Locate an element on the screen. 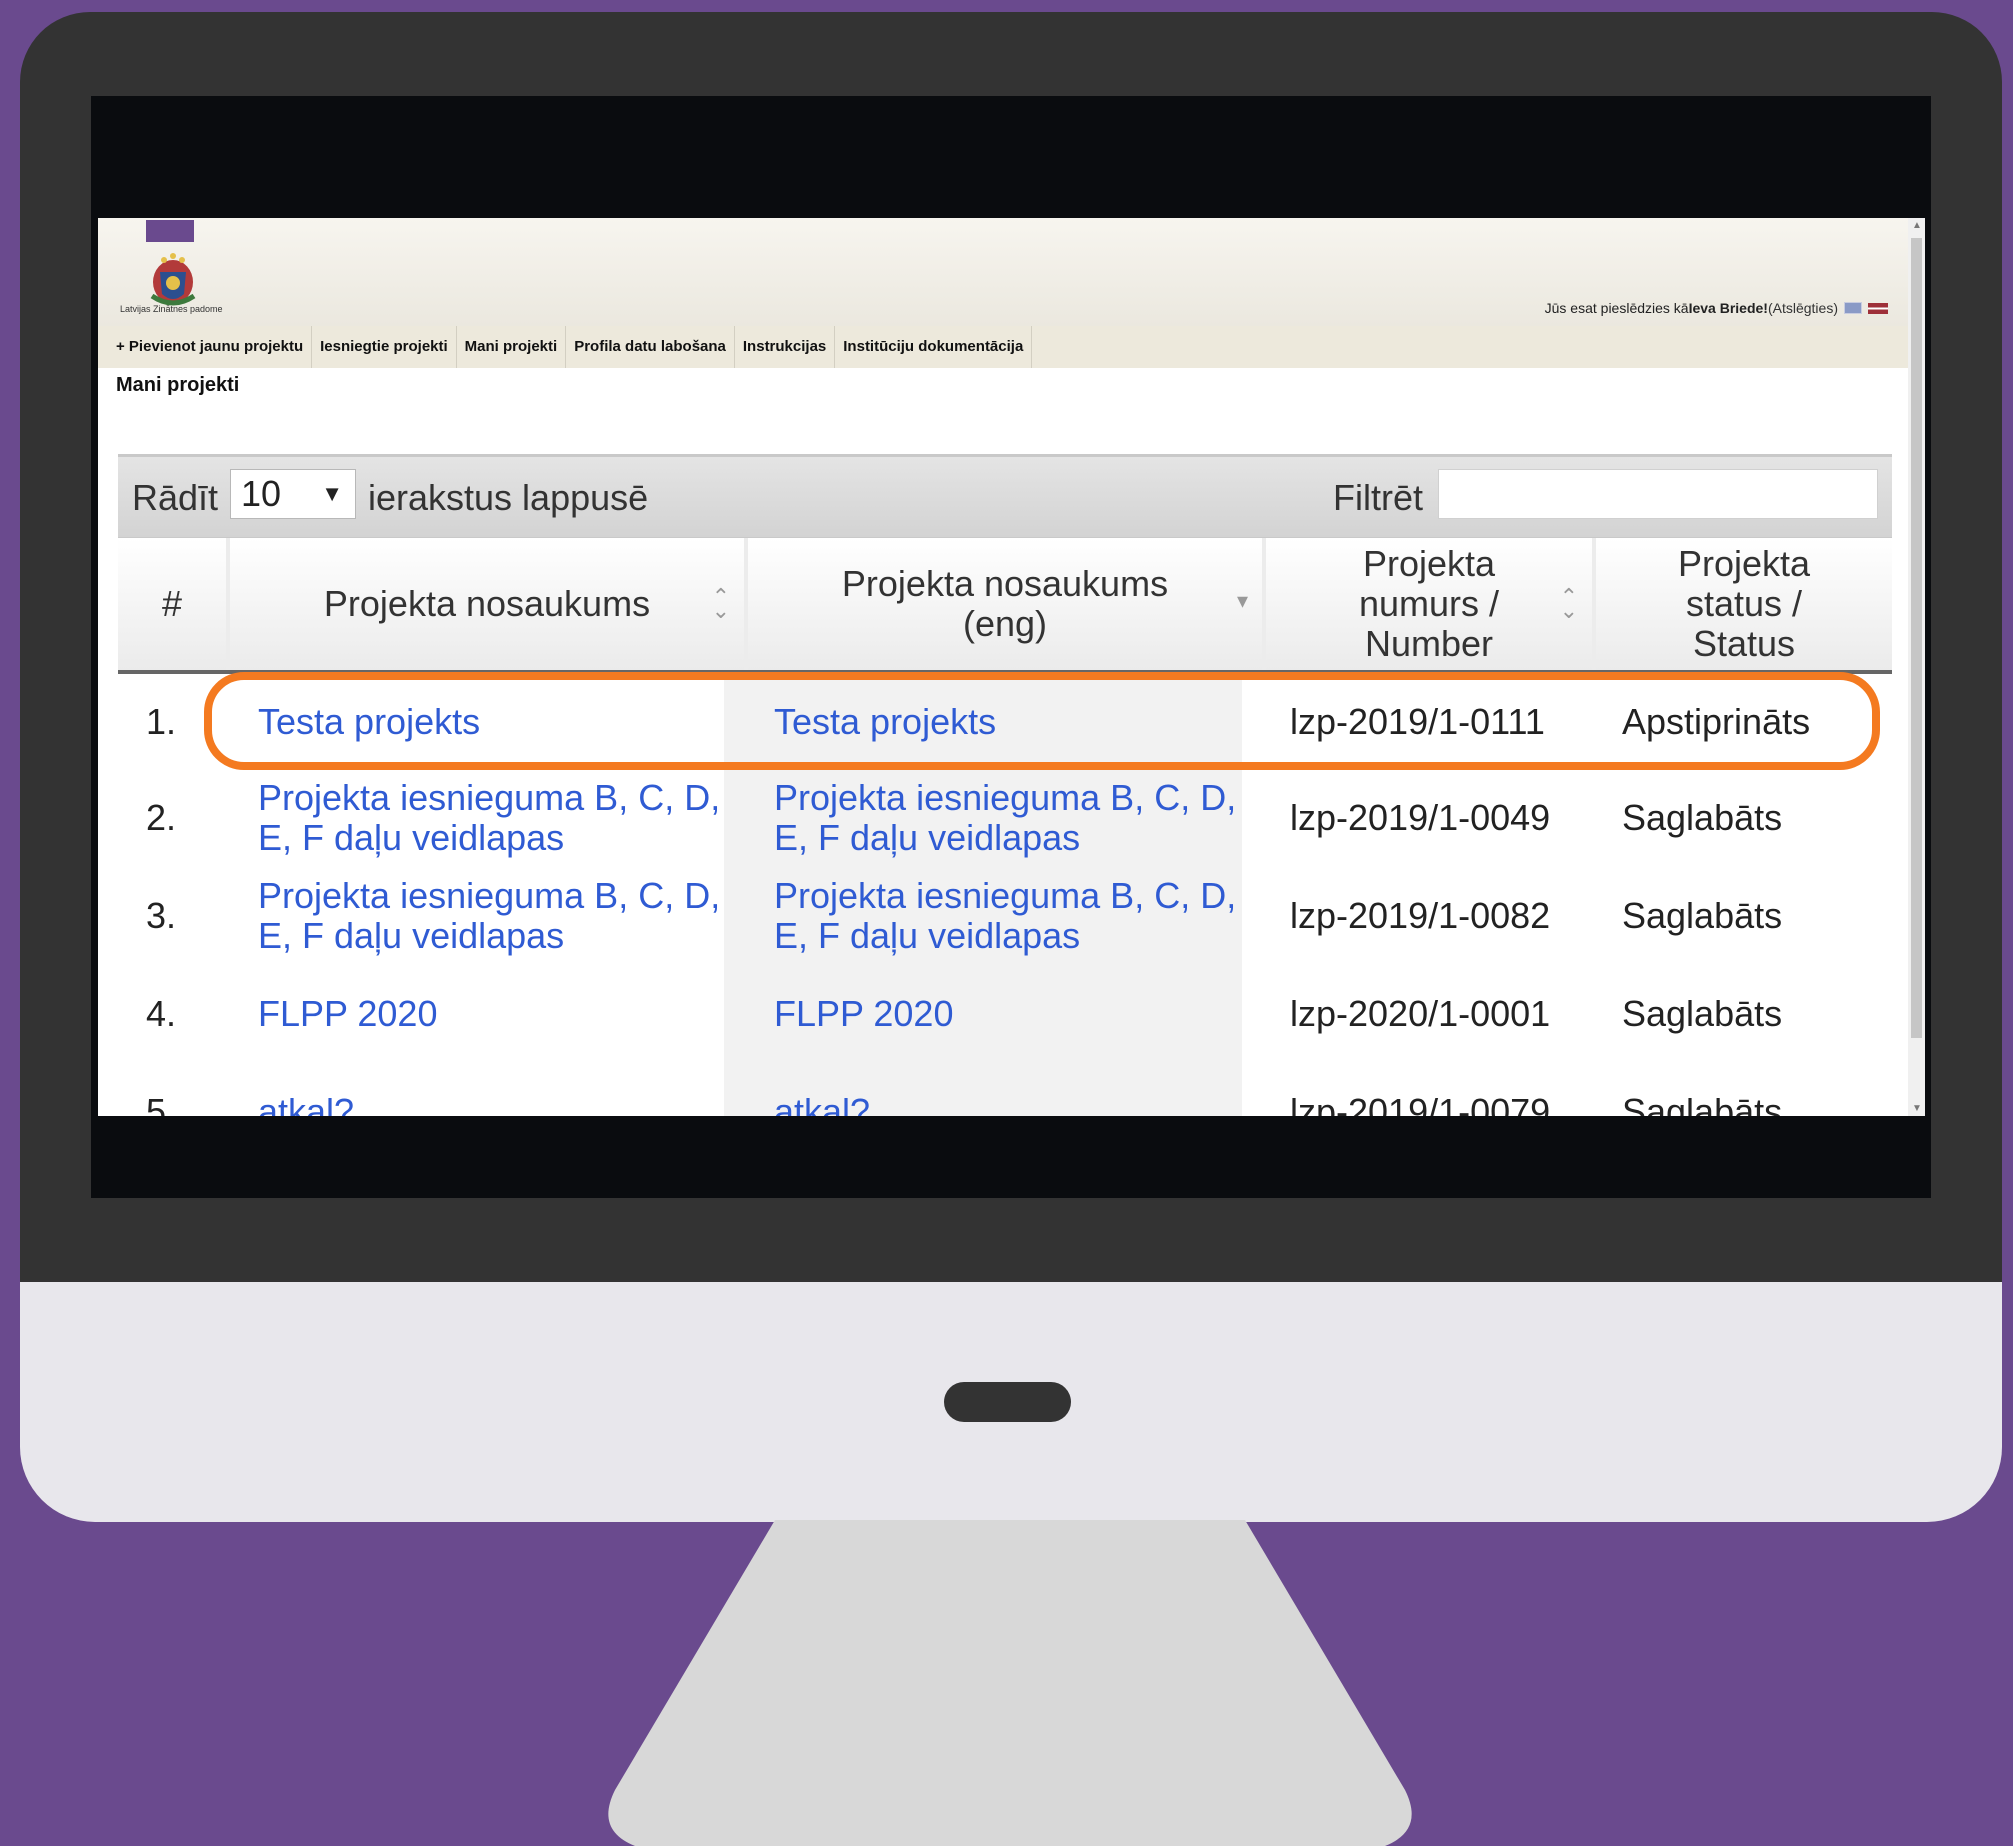  project-number: lzp-2020/1-0001 is located at coordinates (1420, 1013).